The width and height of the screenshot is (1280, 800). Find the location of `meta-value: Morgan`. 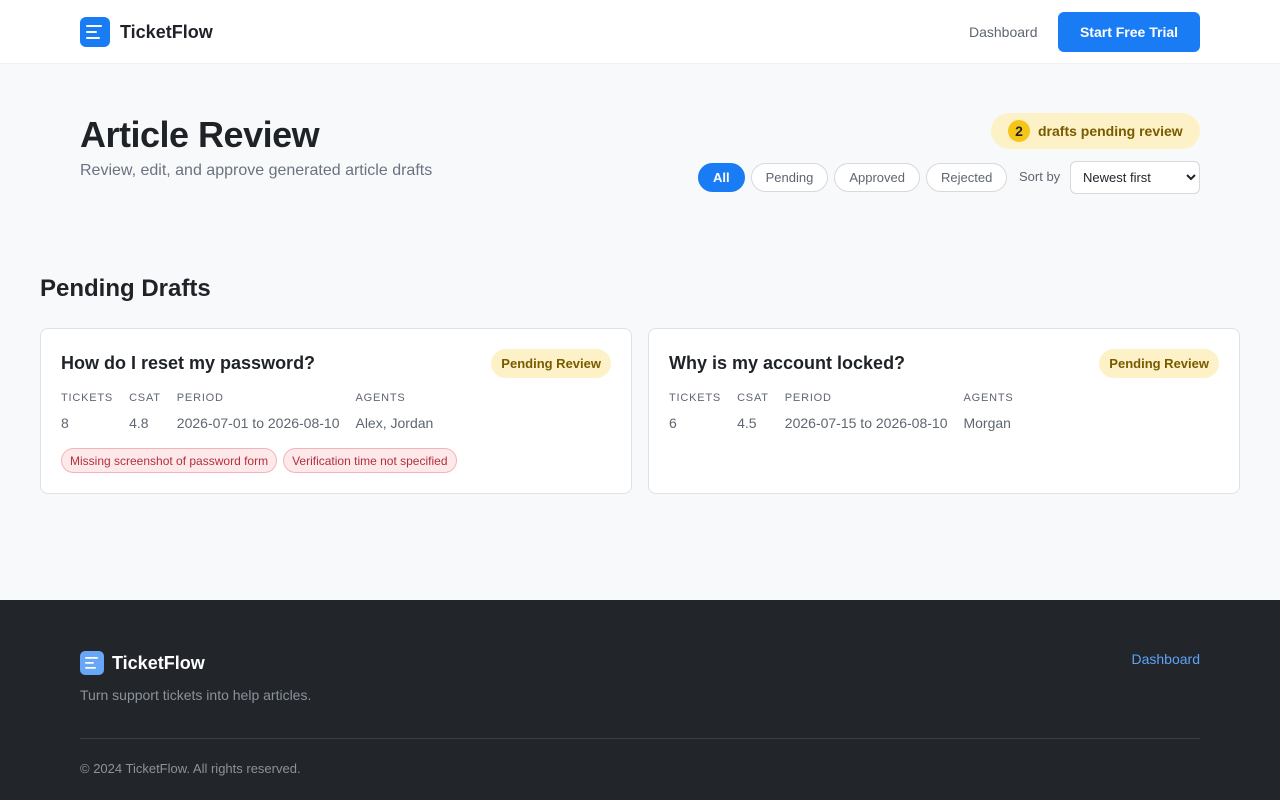

meta-value: Morgan is located at coordinates (987, 423).